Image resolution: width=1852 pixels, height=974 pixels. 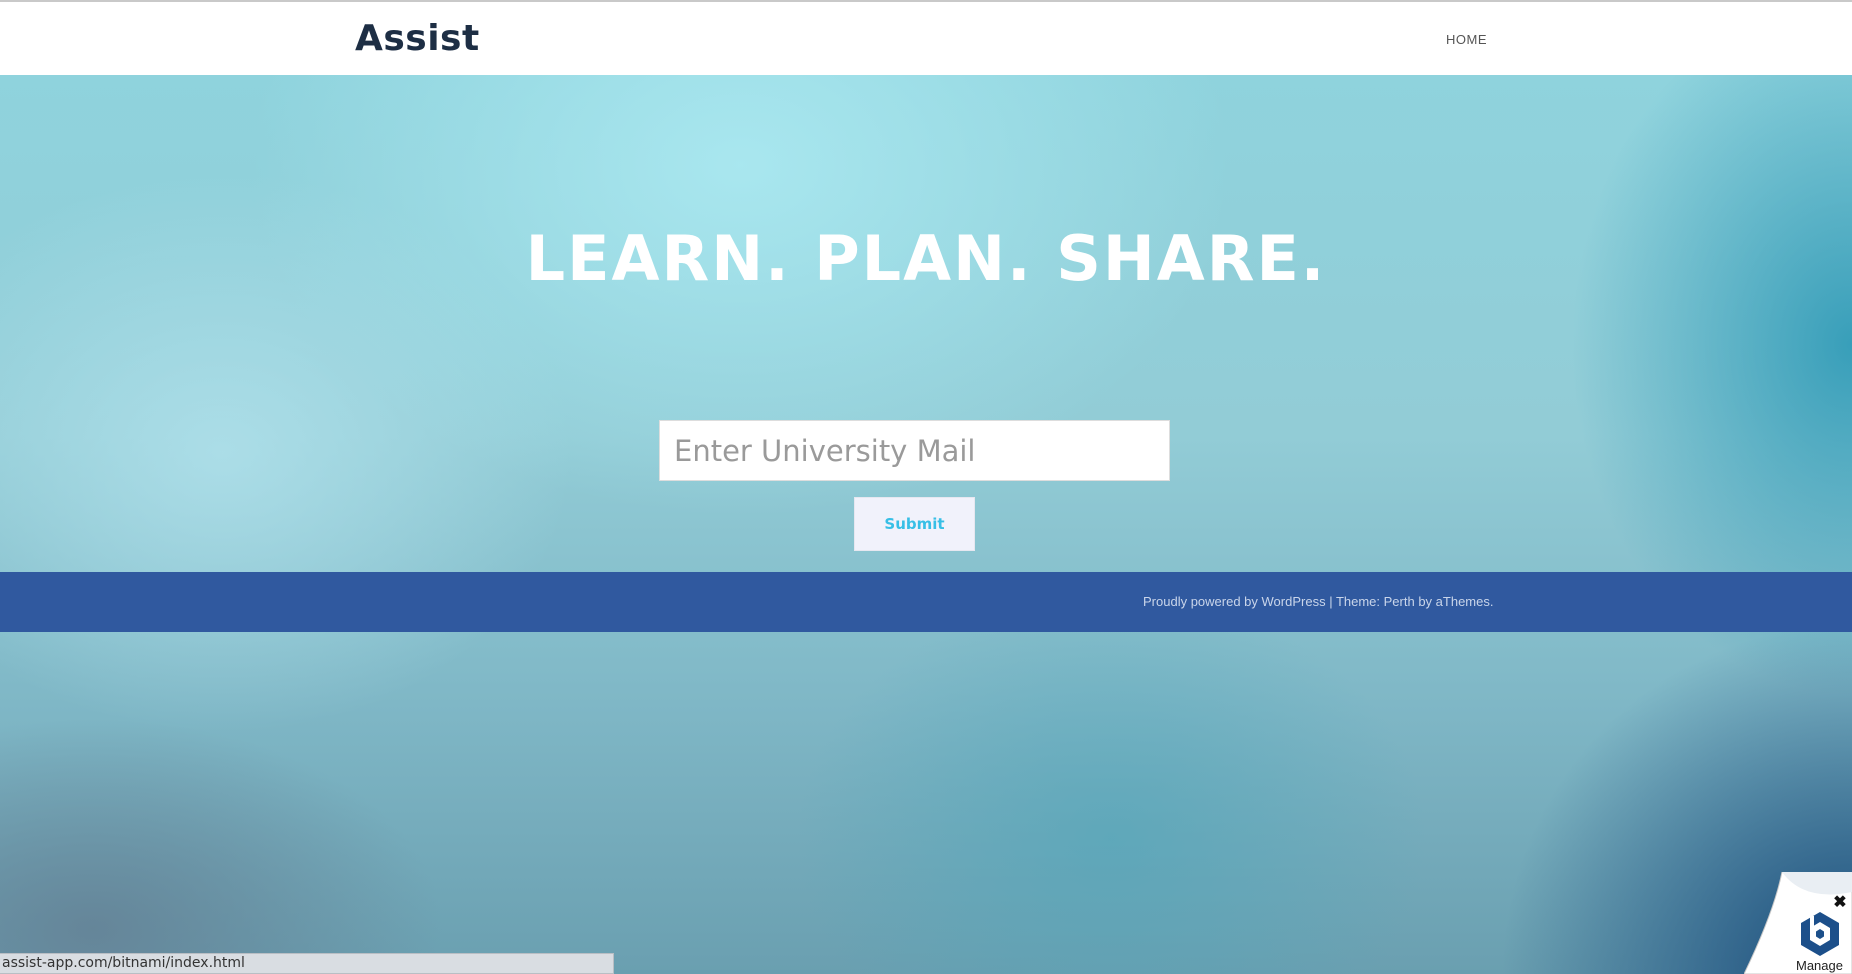 I want to click on hero-headline: LEARN. PLAN. SHARE., so click(x=926, y=258).